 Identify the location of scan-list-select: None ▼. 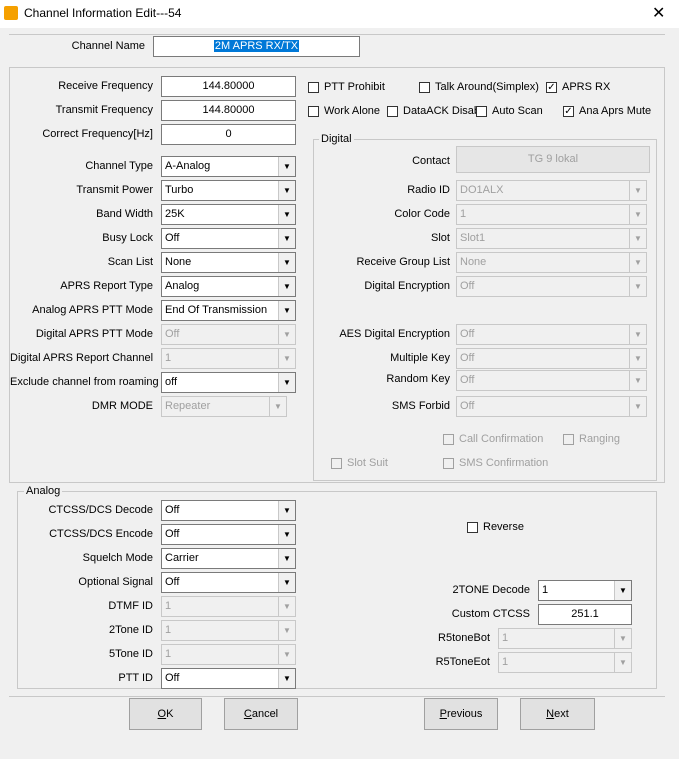
(228, 262).